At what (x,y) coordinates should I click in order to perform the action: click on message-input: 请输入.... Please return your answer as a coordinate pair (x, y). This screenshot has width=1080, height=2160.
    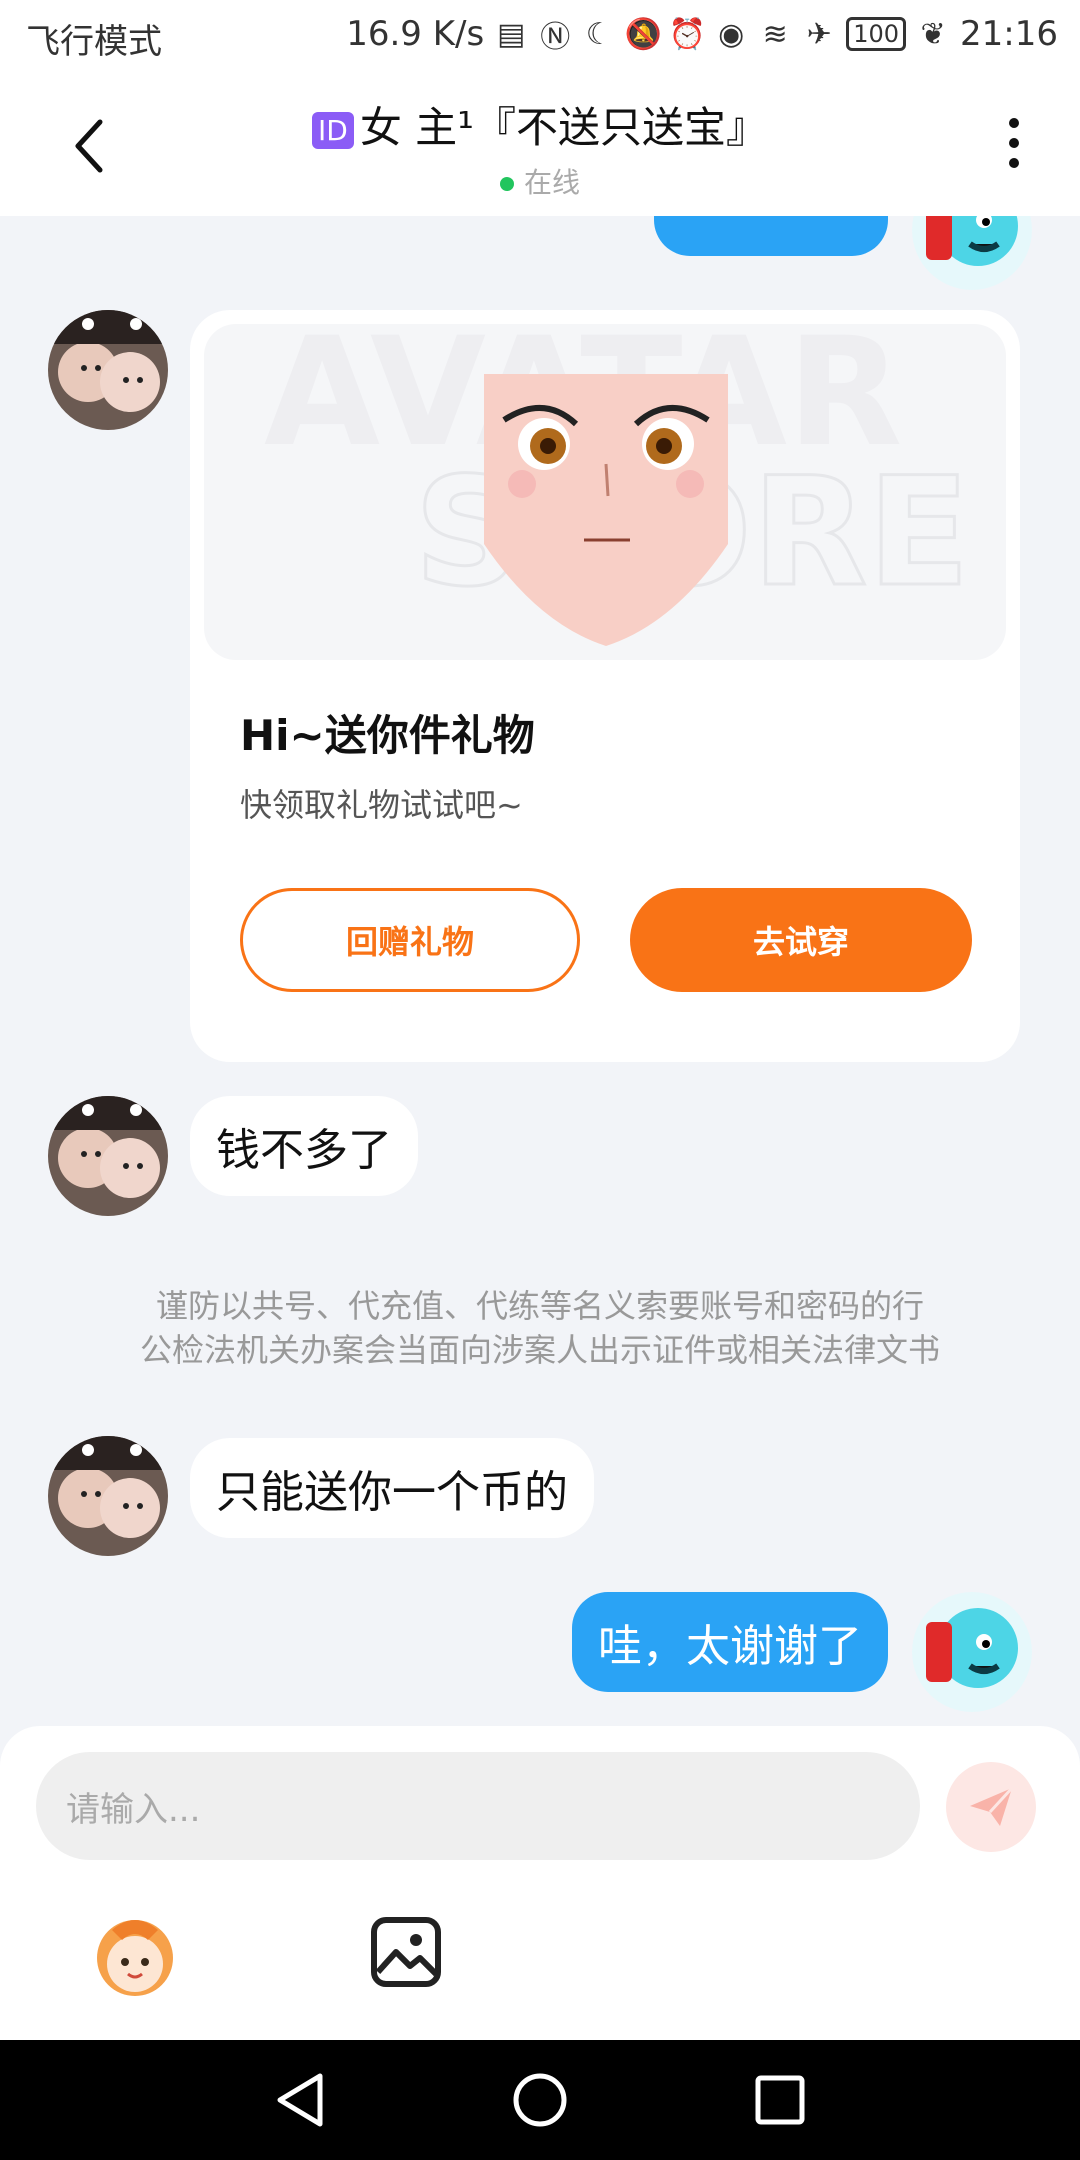
    Looking at the image, I should click on (478, 1806).